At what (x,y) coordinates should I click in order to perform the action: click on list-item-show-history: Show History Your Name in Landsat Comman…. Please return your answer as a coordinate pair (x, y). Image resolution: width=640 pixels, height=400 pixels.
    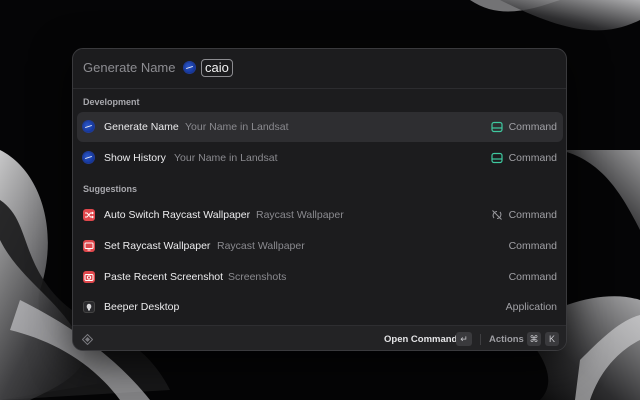
    Looking at the image, I should click on (320, 158).